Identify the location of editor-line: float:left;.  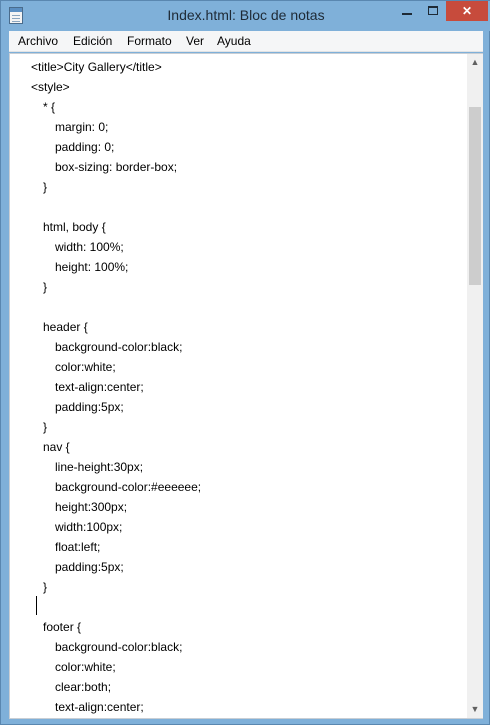
(78, 547).